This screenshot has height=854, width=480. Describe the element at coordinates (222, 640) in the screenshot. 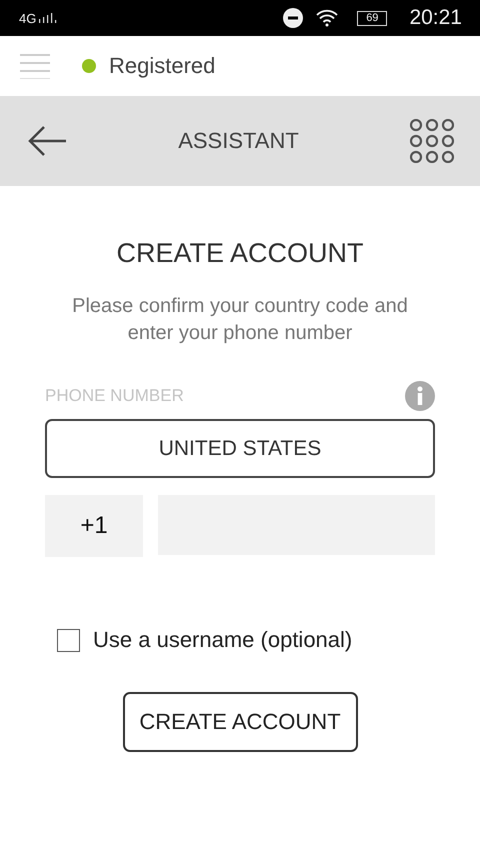

I see `checkbox-label: Use a username (optional)` at that location.